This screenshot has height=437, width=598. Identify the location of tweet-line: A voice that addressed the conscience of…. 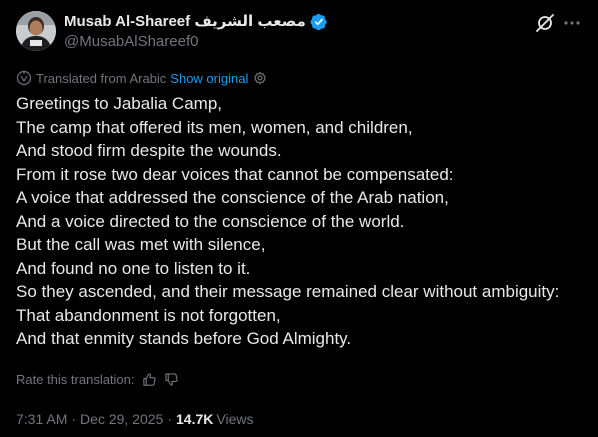
(232, 197).